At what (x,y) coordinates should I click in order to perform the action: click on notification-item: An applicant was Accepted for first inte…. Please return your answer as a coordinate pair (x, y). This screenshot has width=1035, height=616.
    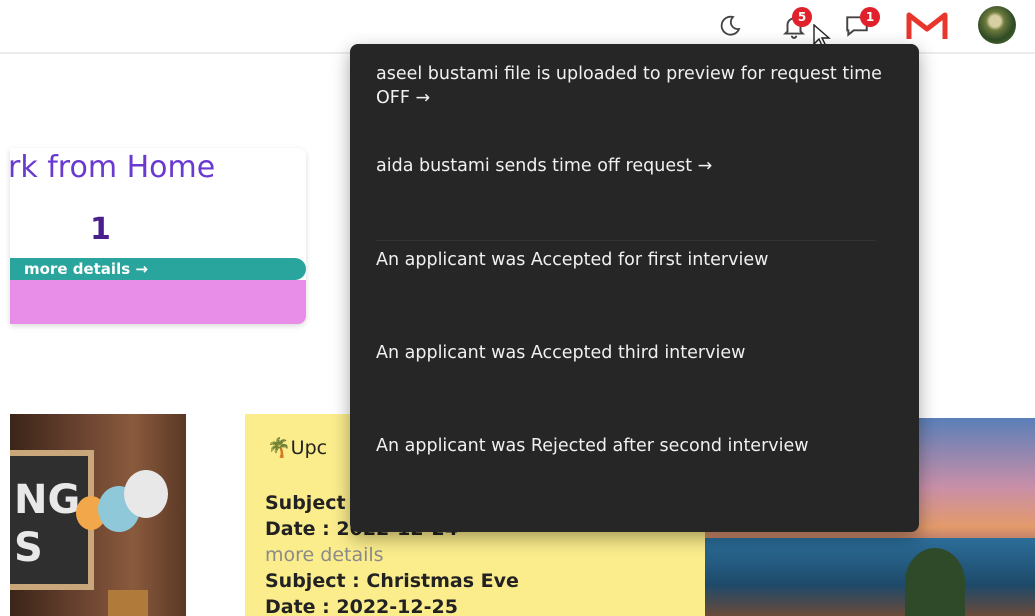
    Looking at the image, I should click on (636, 260).